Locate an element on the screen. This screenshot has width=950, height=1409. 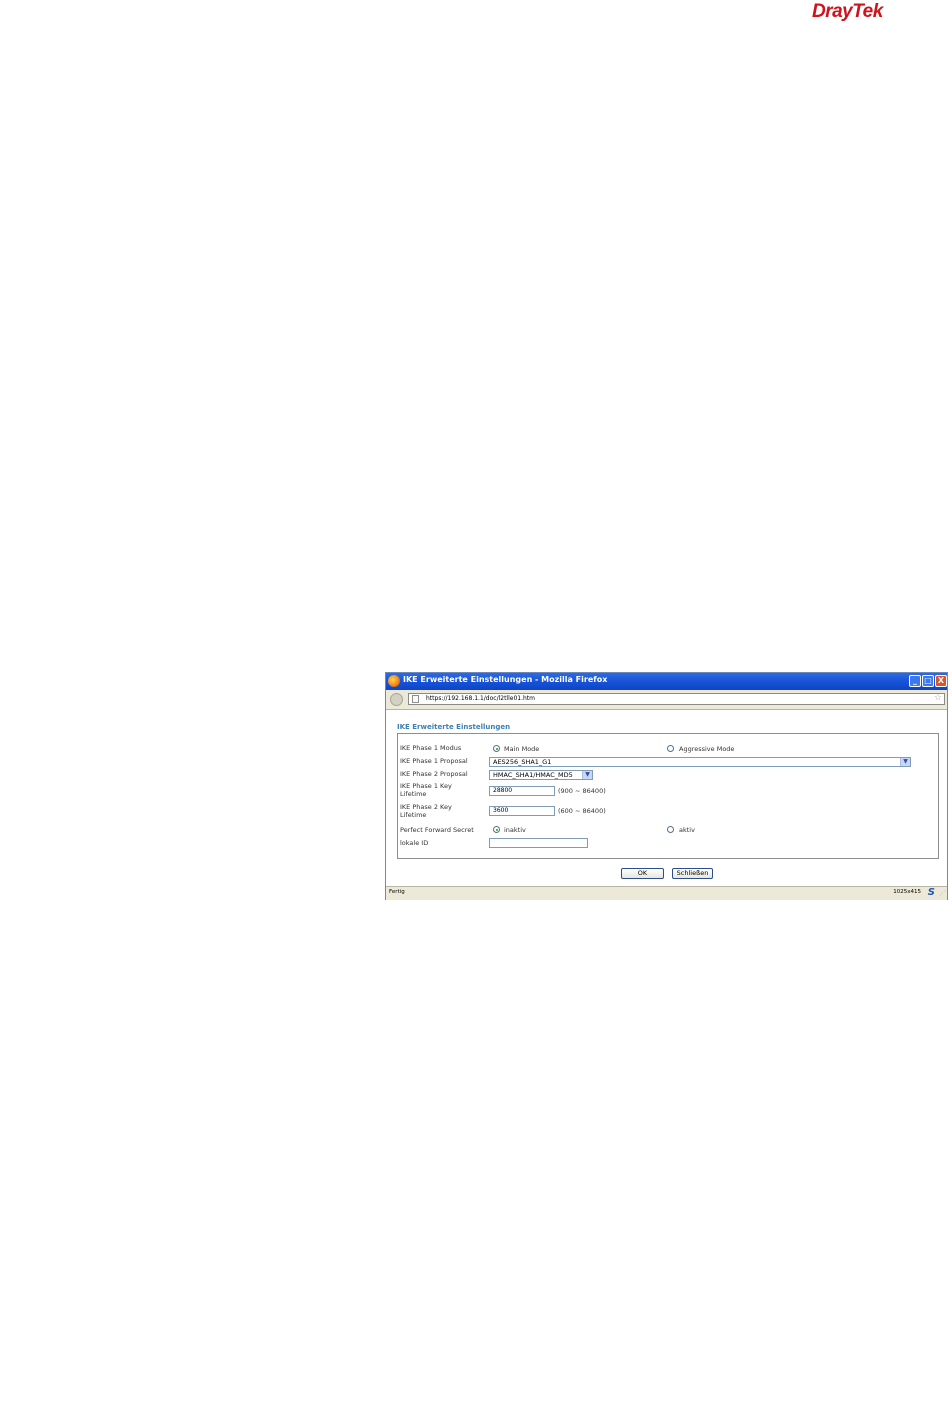
navigation-bar: https://192.168.1.1/doc/l2tlle01.htm ☆ is located at coordinates (666, 700).